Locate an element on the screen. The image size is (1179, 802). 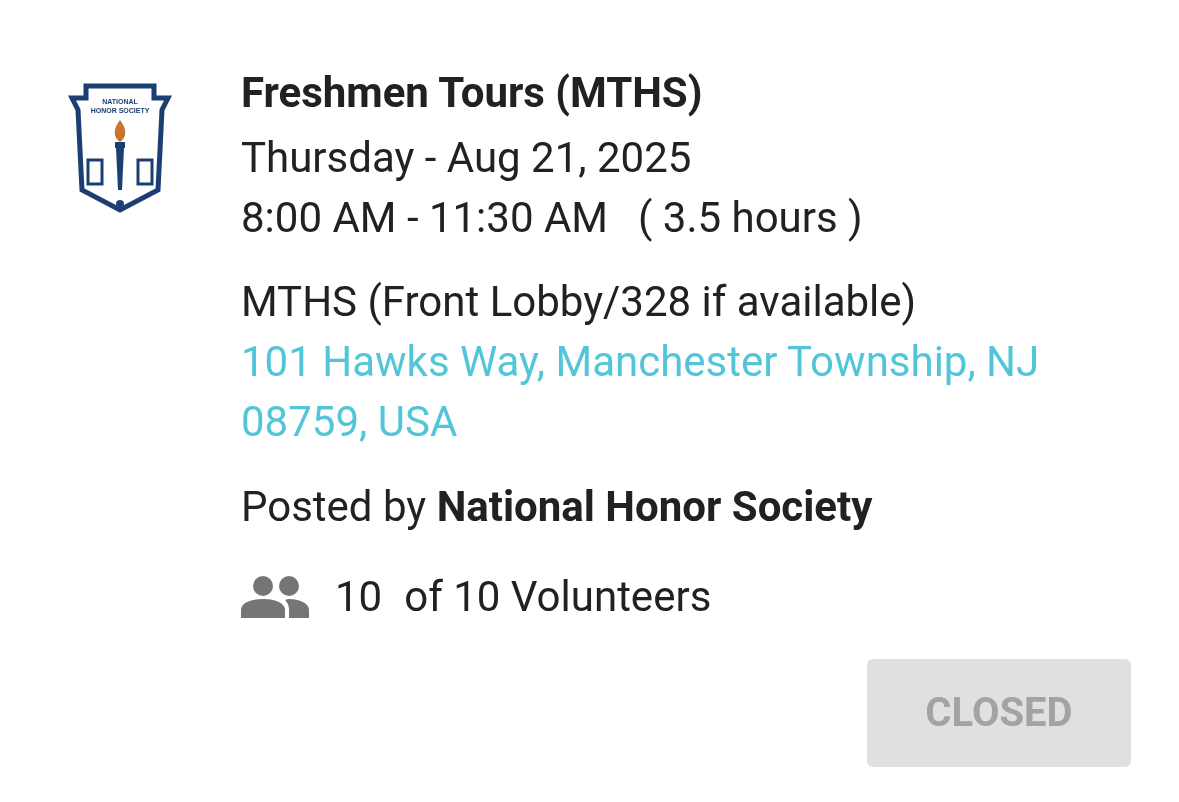
event-time: 8:00 AM - 11:30 AM is located at coordinates (424, 218).